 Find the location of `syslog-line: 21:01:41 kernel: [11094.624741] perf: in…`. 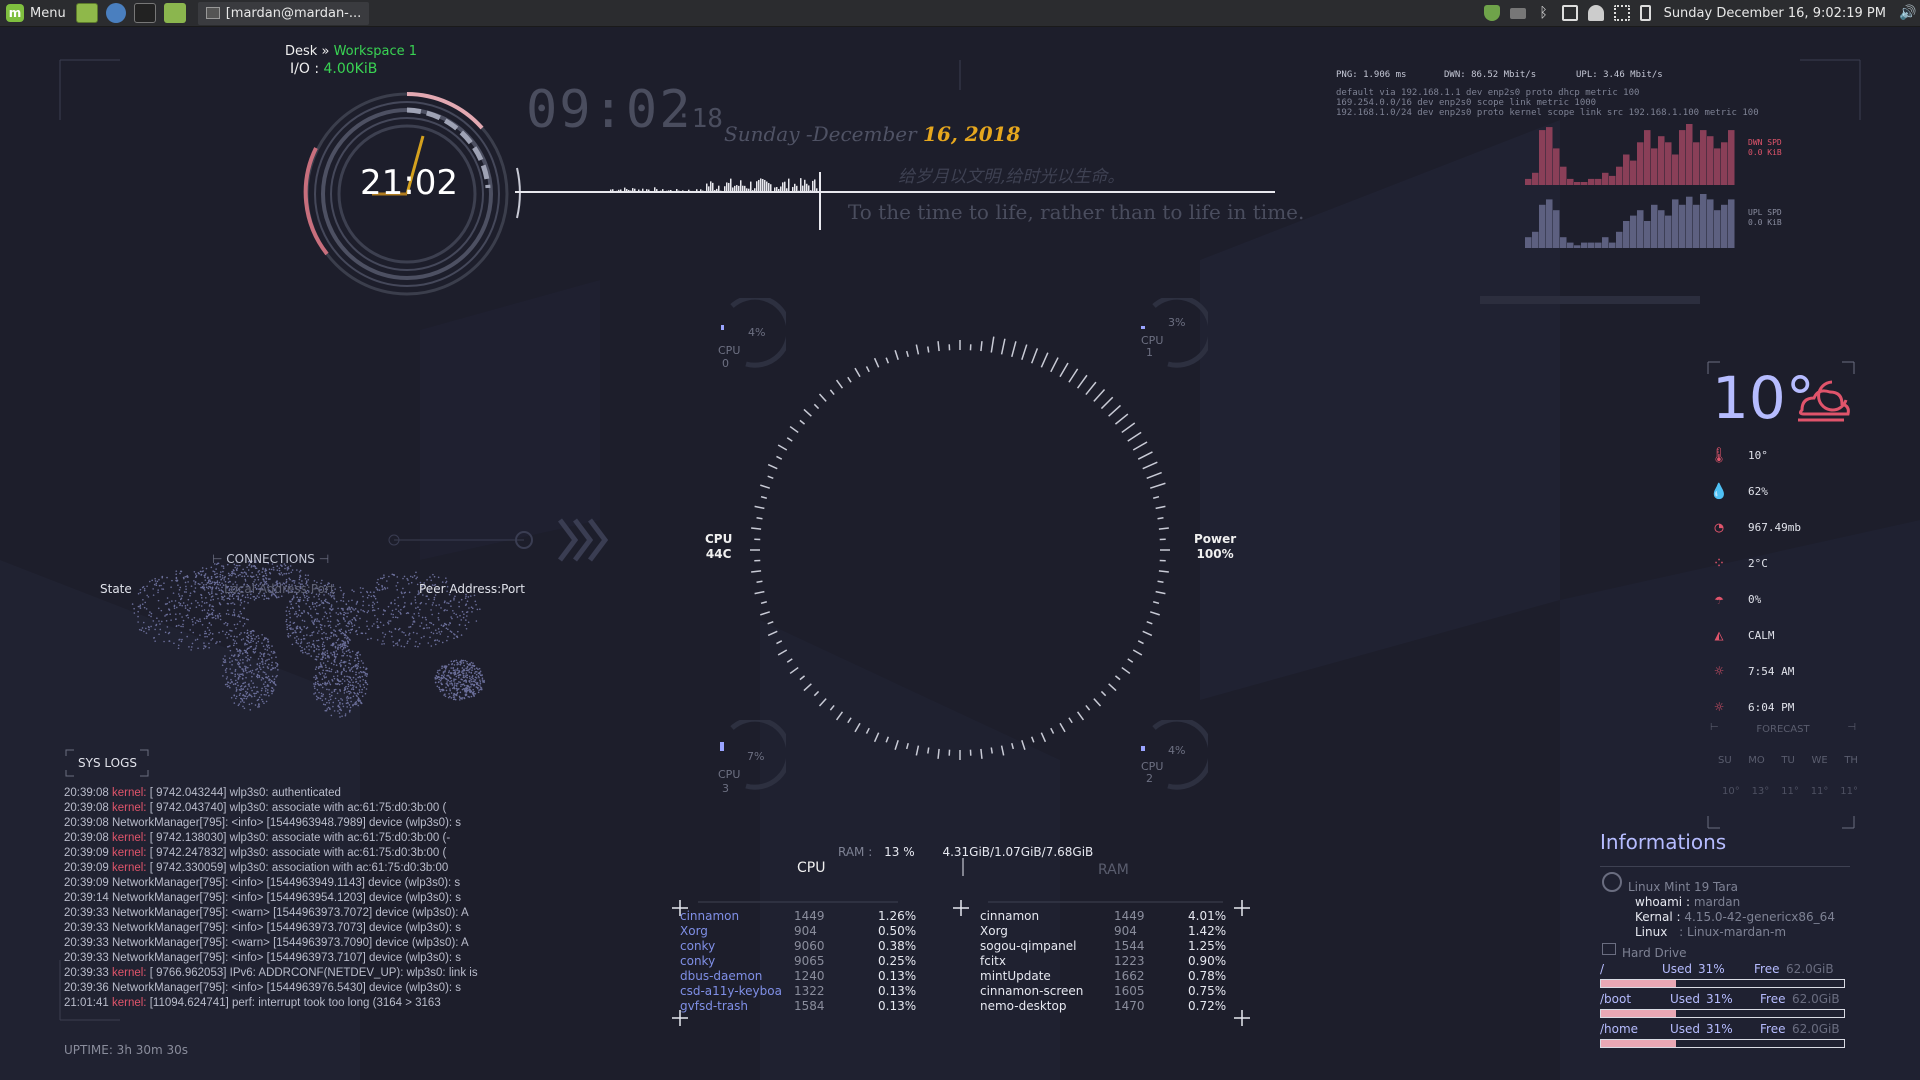

syslog-line: 21:01:41 kernel: [11094.624741] perf: in… is located at coordinates (271, 1003).